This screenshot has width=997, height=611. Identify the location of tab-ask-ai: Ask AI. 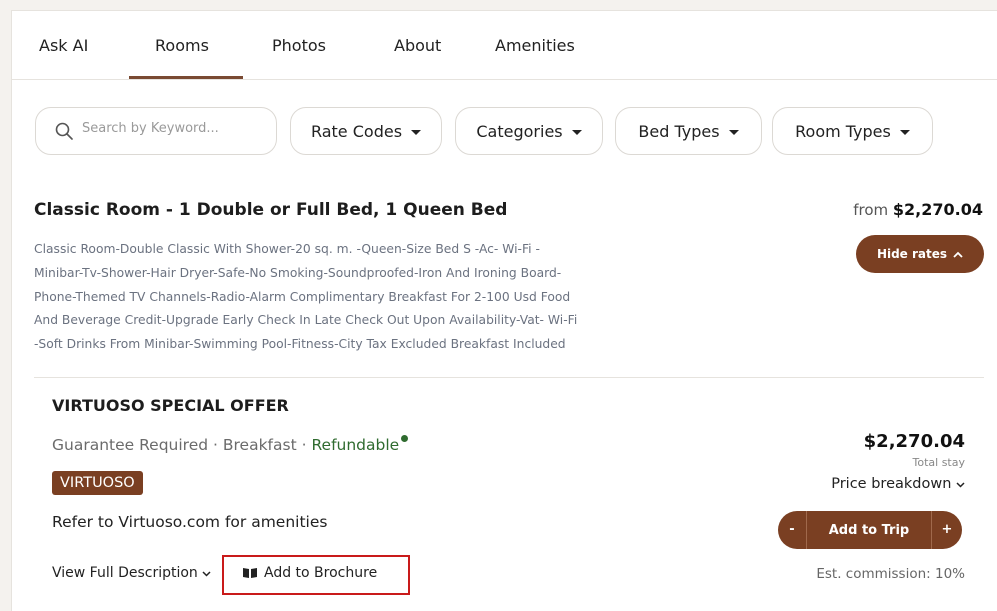
(63, 45).